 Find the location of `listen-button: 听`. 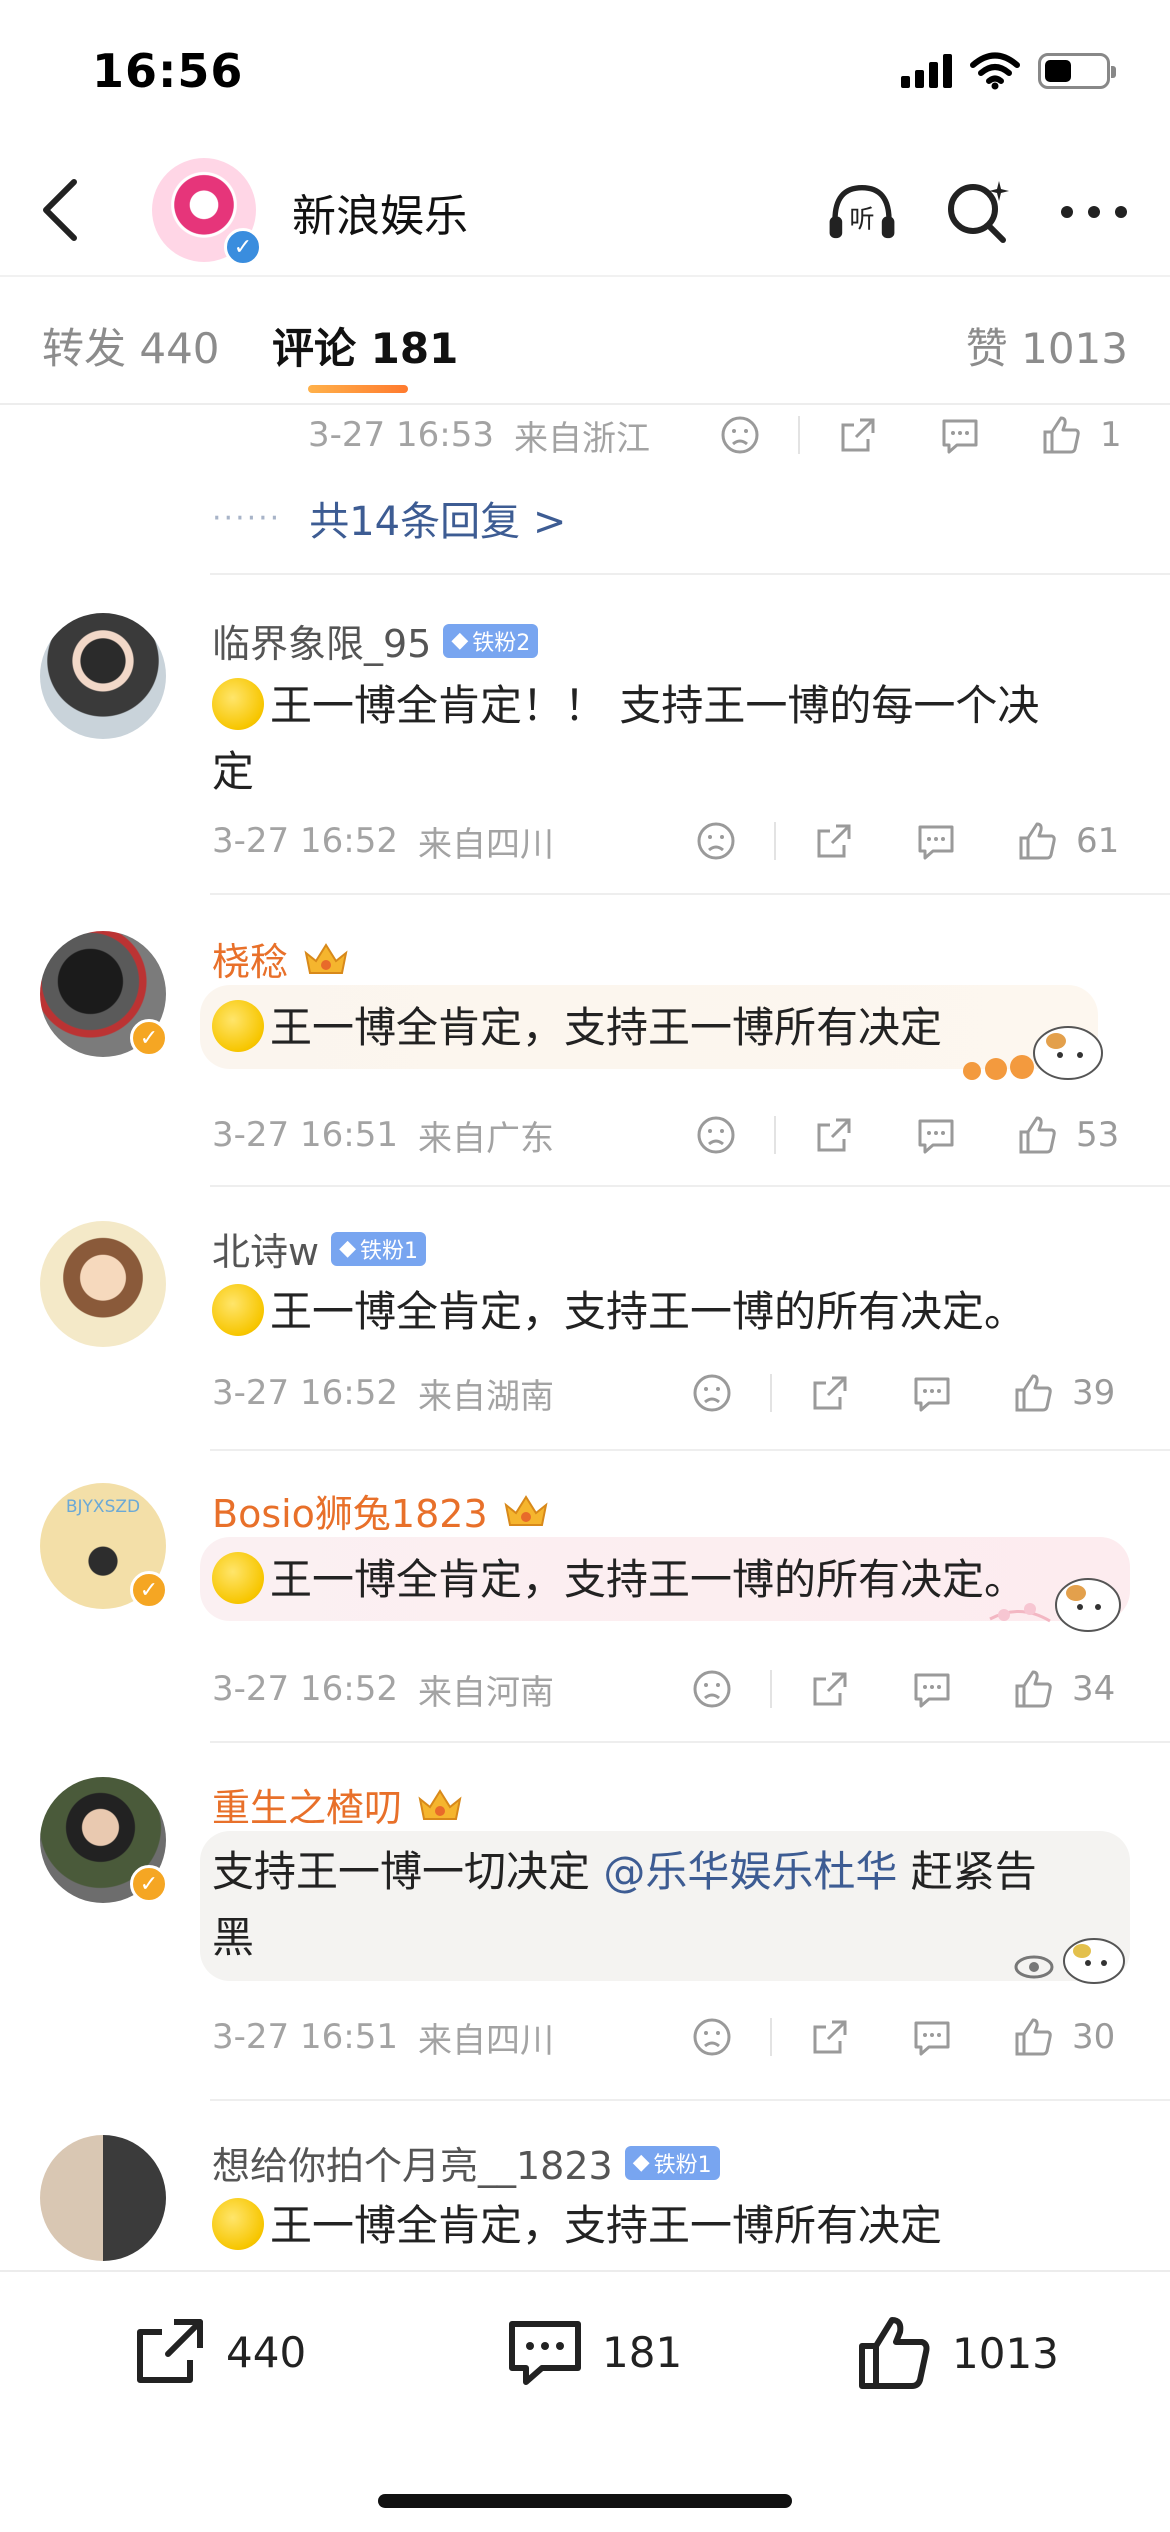

listen-button: 听 is located at coordinates (862, 212).